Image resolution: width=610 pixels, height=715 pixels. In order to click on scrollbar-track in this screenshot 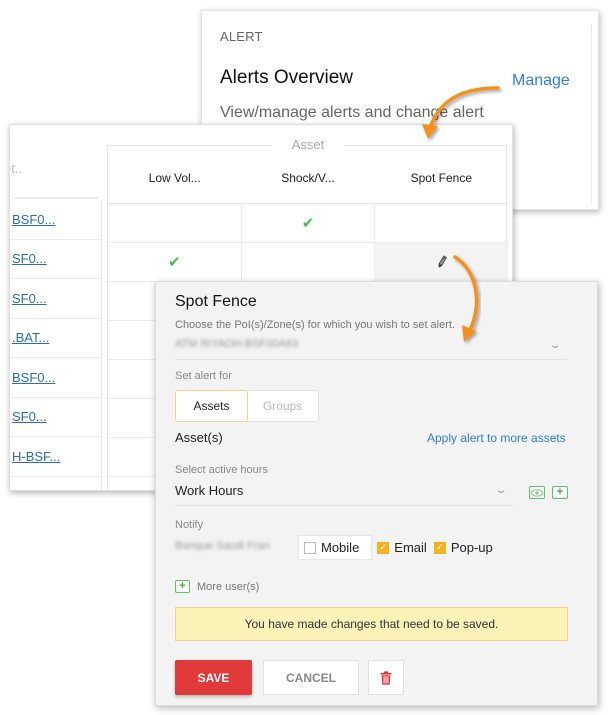, I will do `click(591, 114)`.